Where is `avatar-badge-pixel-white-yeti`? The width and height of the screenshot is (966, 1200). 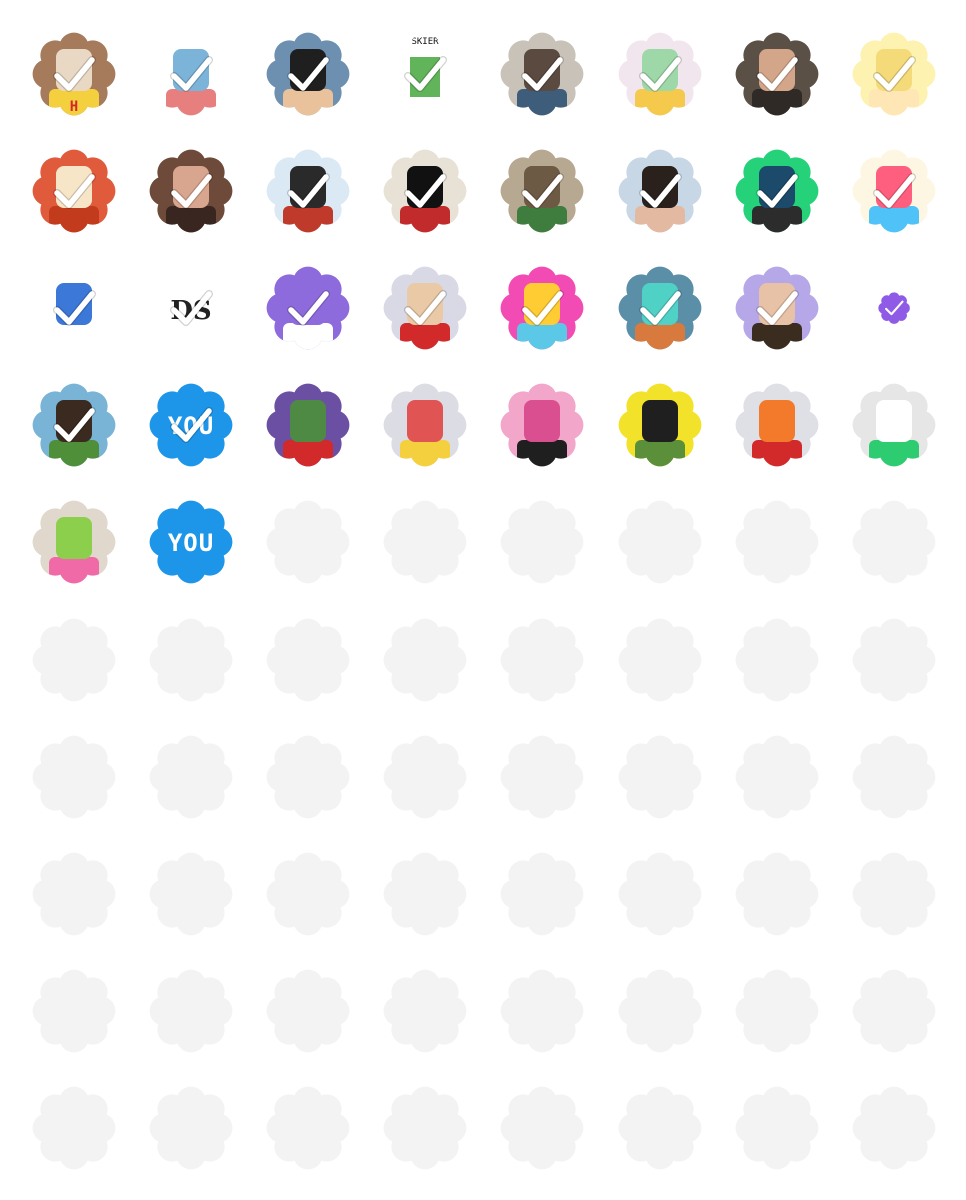 avatar-badge-pixel-white-yeti is located at coordinates (894, 425).